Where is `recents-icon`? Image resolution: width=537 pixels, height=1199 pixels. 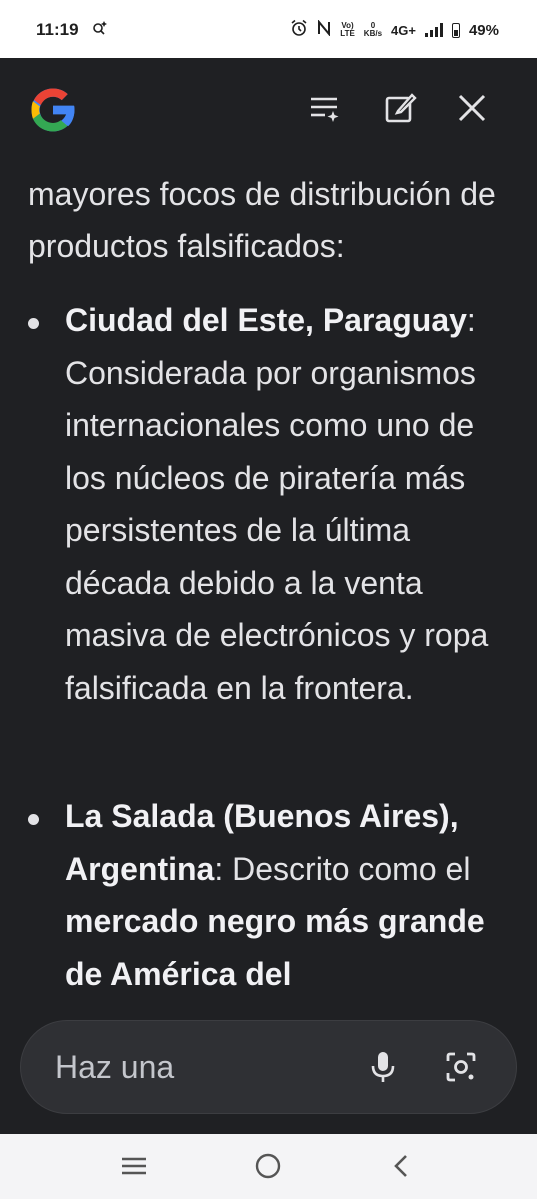
recents-icon is located at coordinates (134, 1166).